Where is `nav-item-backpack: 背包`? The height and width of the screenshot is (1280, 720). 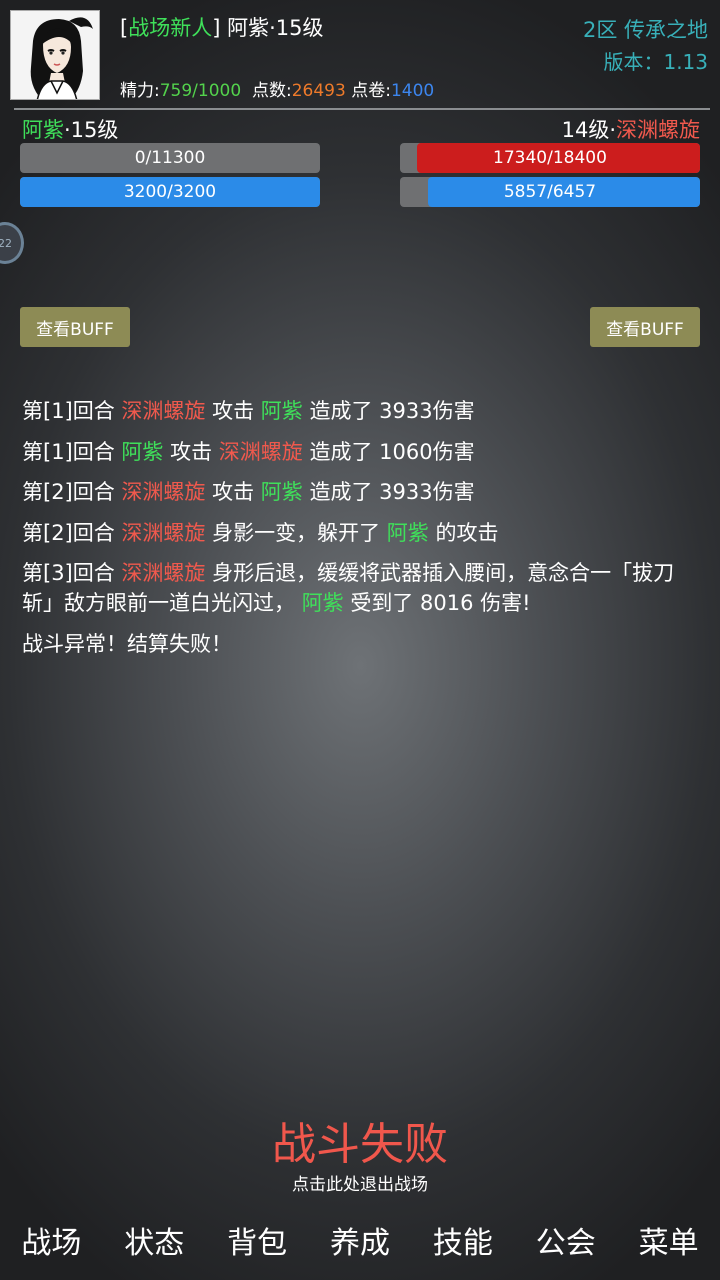 nav-item-backpack: 背包 is located at coordinates (257, 1240).